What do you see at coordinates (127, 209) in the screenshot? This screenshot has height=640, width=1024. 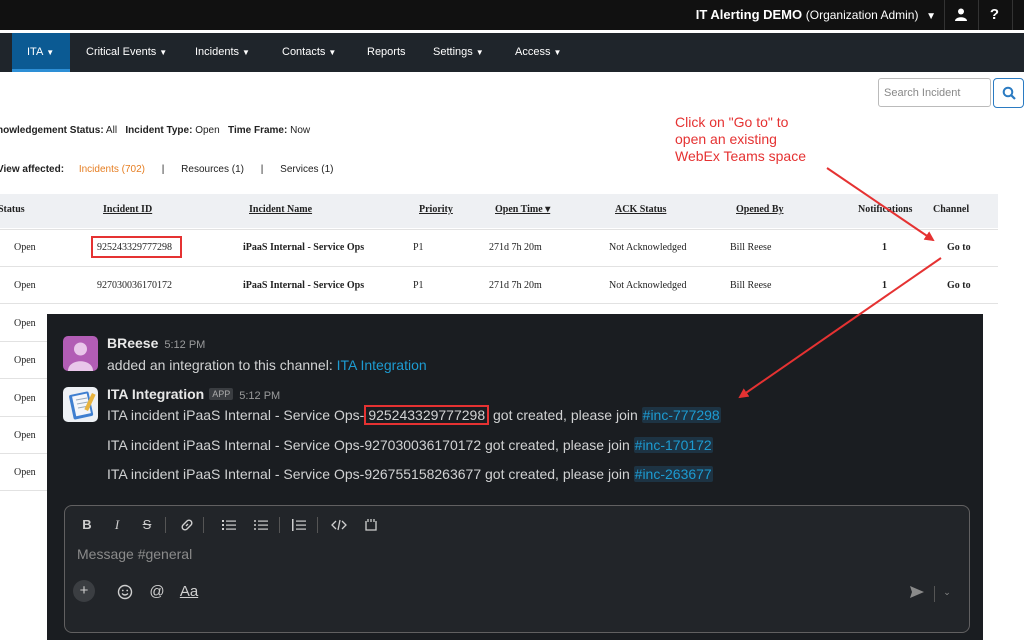 I see `col-incident-id: Incident ID` at bounding box center [127, 209].